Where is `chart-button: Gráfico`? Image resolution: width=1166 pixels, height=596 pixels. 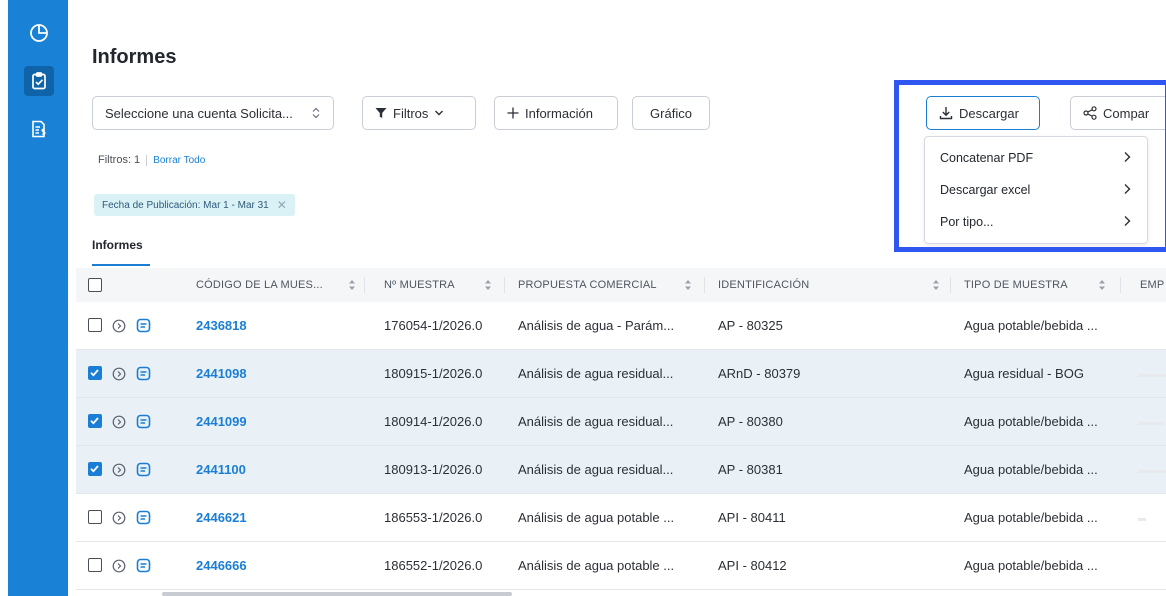
chart-button: Gráfico is located at coordinates (671, 113).